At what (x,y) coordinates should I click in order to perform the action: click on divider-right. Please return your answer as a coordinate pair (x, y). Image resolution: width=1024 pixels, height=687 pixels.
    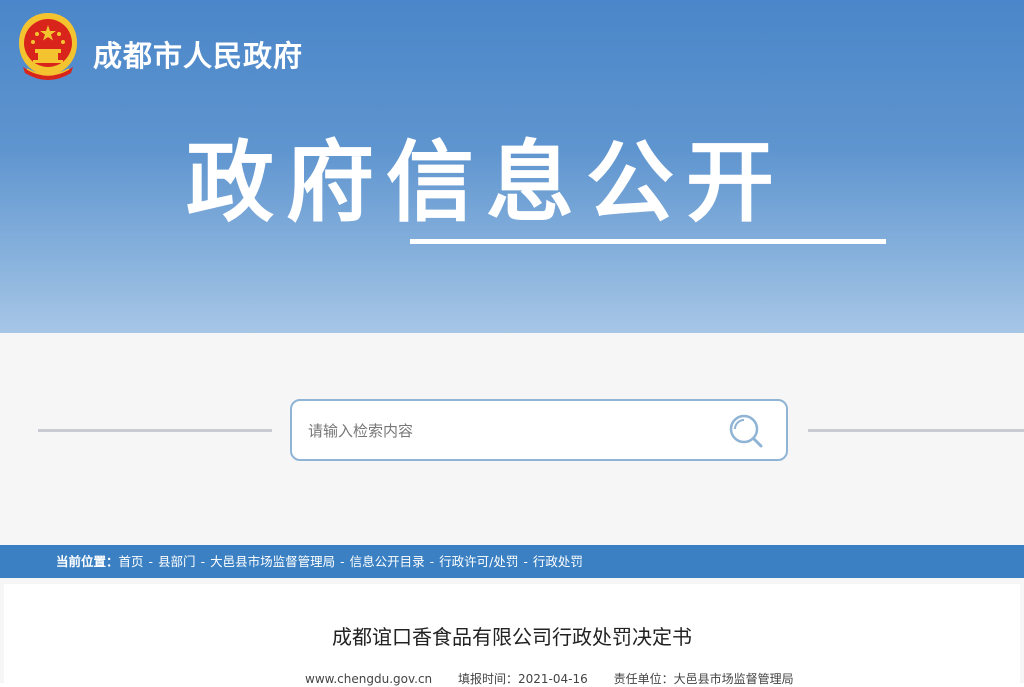
    Looking at the image, I should click on (916, 430).